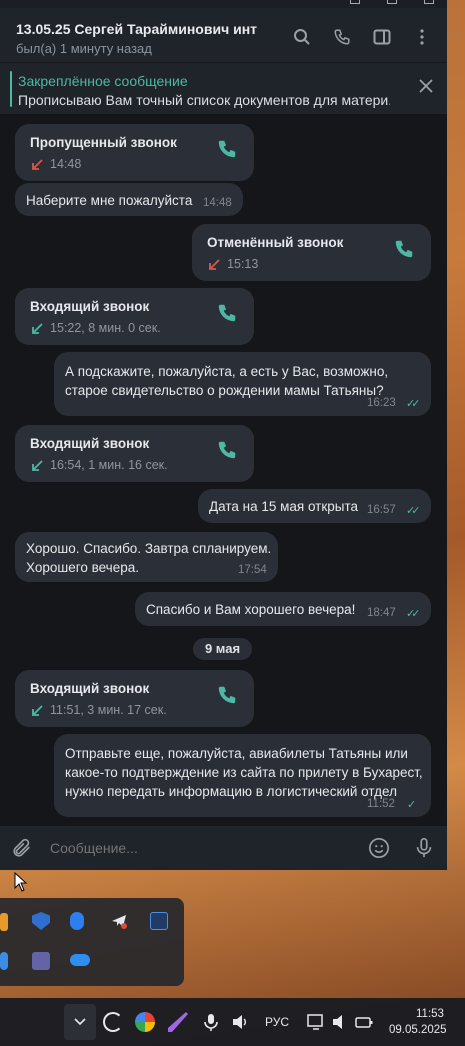 The image size is (465, 1046). What do you see at coordinates (430, 1014) in the screenshot?
I see `clock-time: 11:53` at bounding box center [430, 1014].